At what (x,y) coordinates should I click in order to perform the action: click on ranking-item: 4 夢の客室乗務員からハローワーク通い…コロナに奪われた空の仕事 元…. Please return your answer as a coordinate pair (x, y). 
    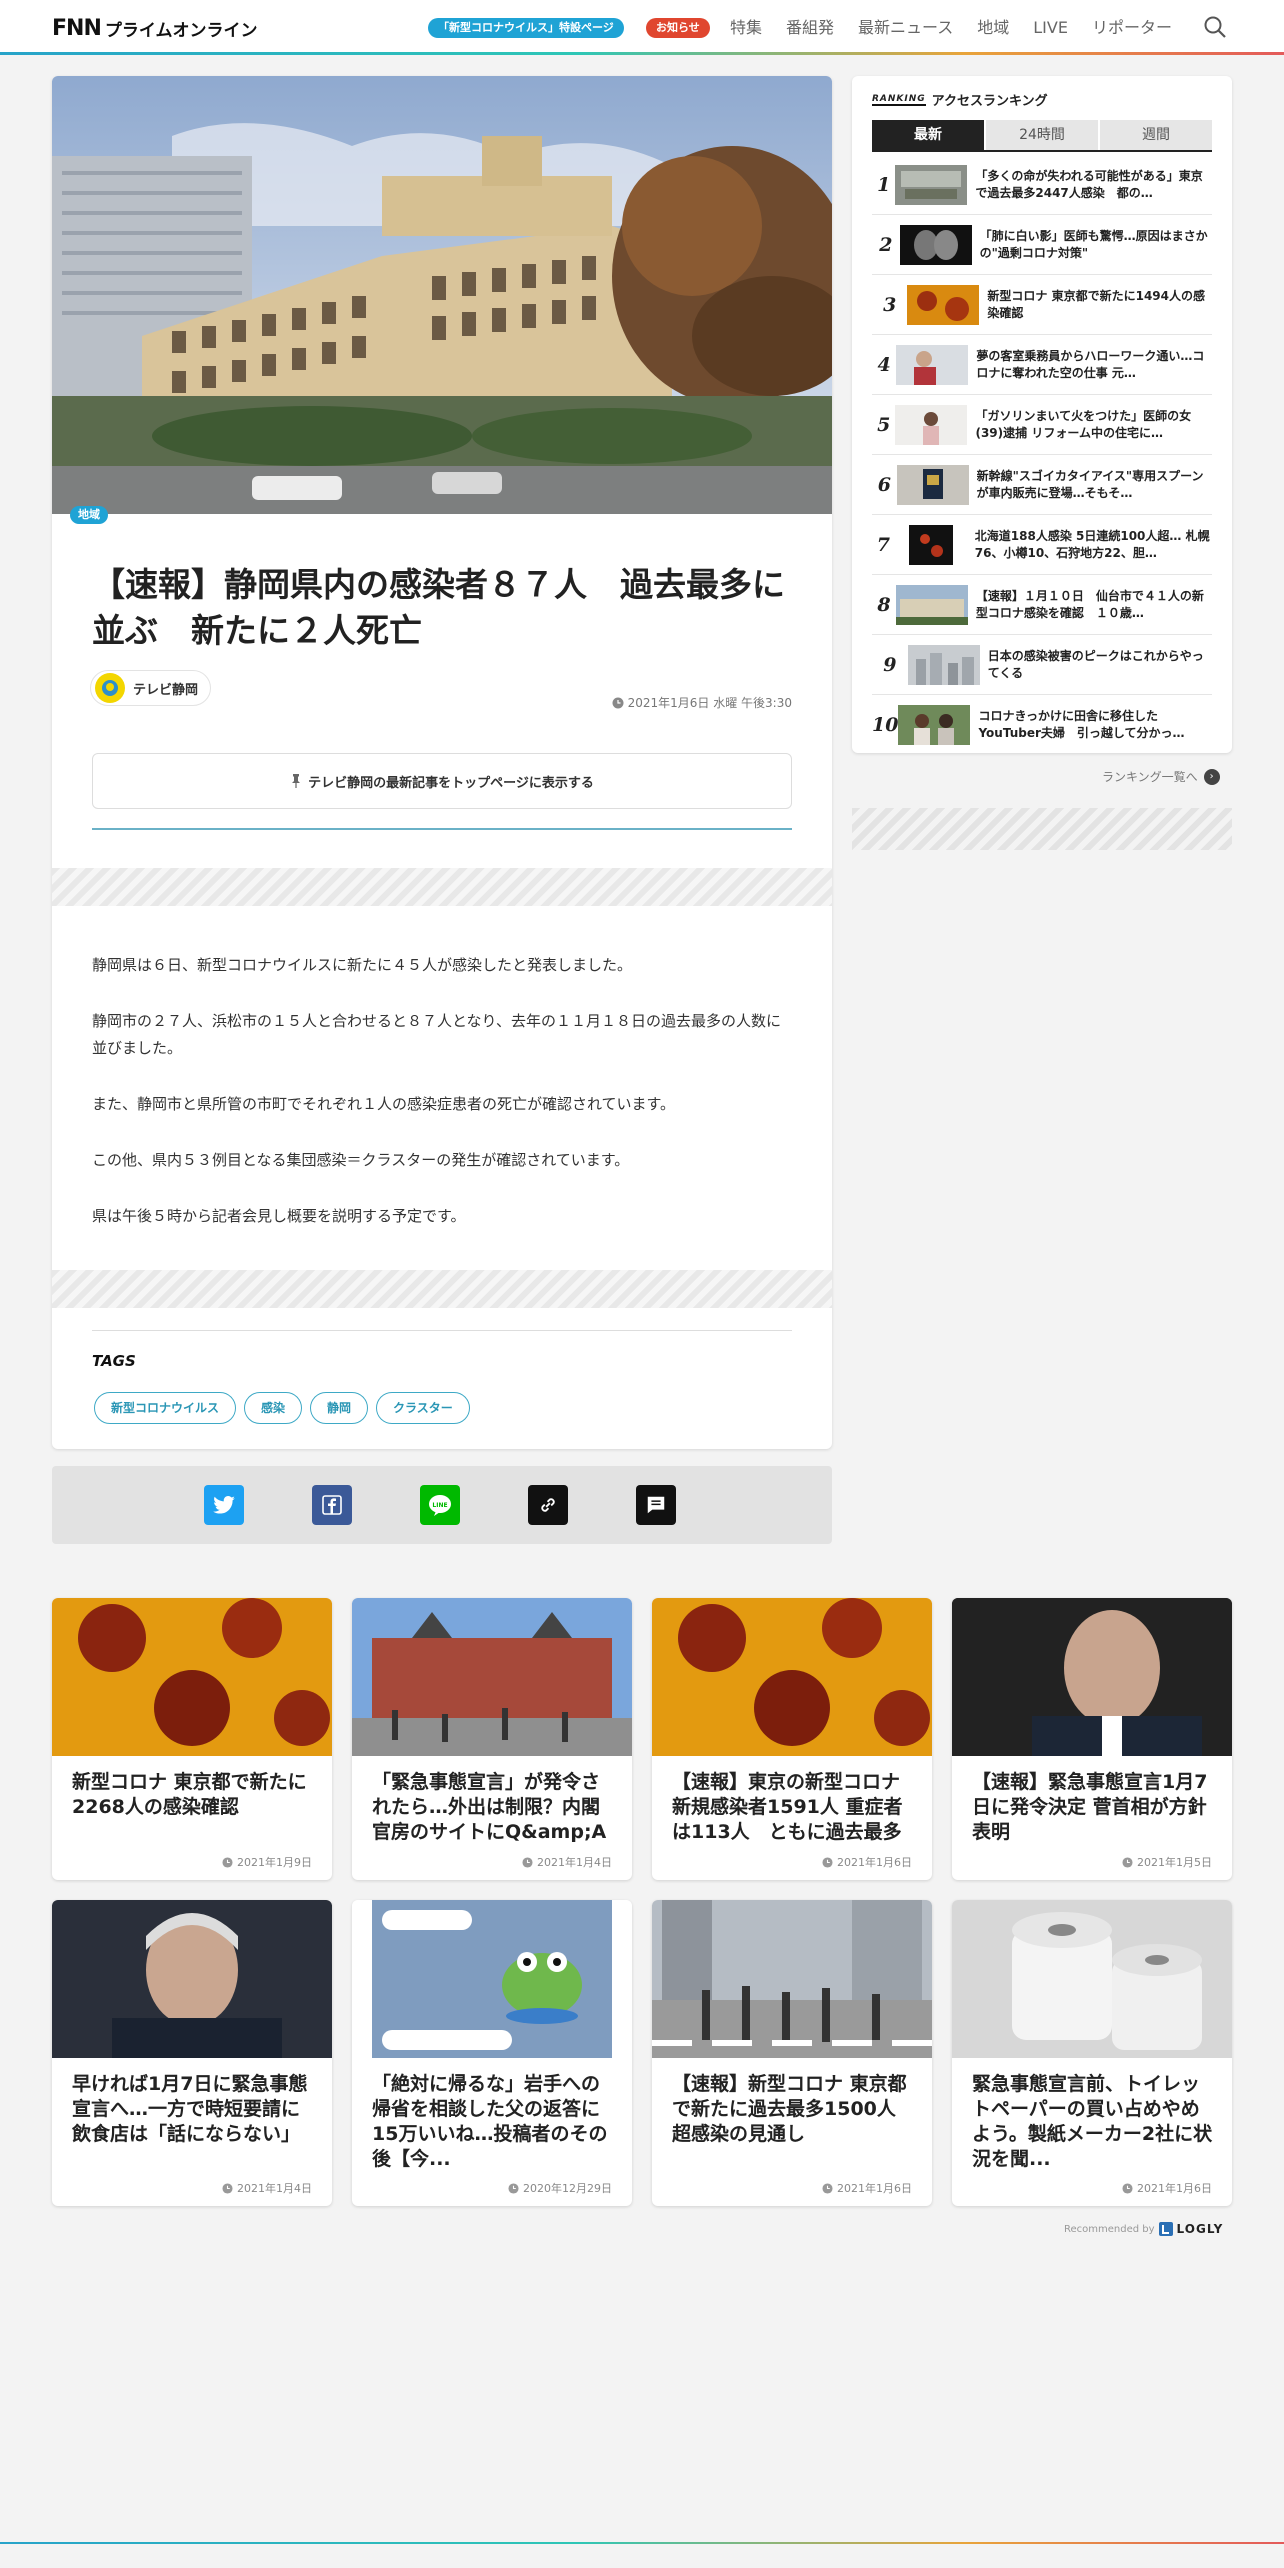
    Looking at the image, I should click on (1042, 365).